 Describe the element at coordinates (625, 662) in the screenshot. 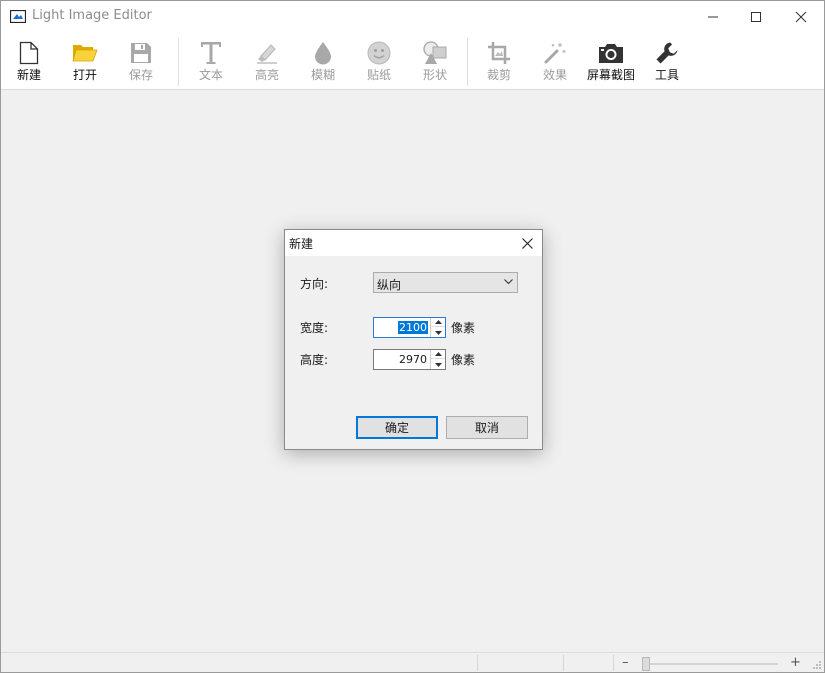

I see `zoom-out-button: –` at that location.